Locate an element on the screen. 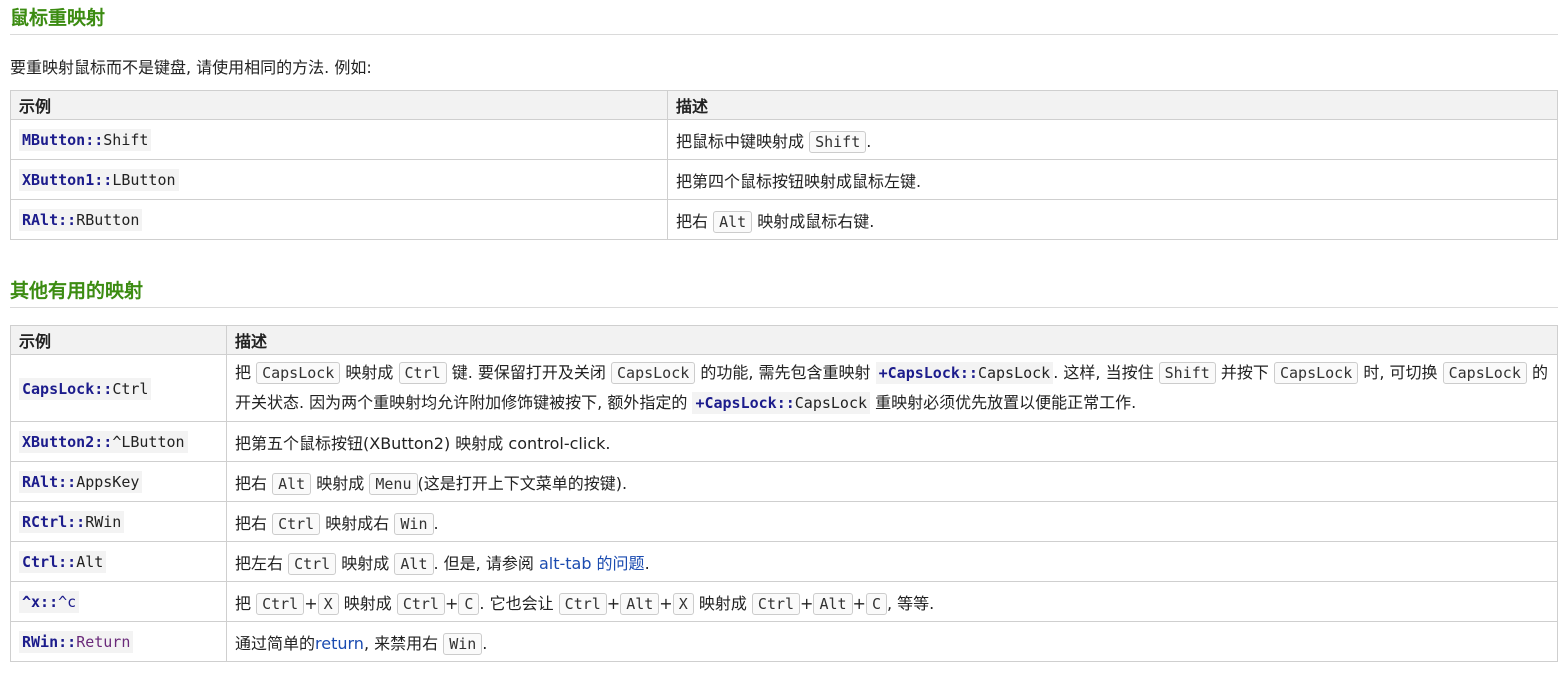  example-cell: XButton1::LButton is located at coordinates (339, 179).